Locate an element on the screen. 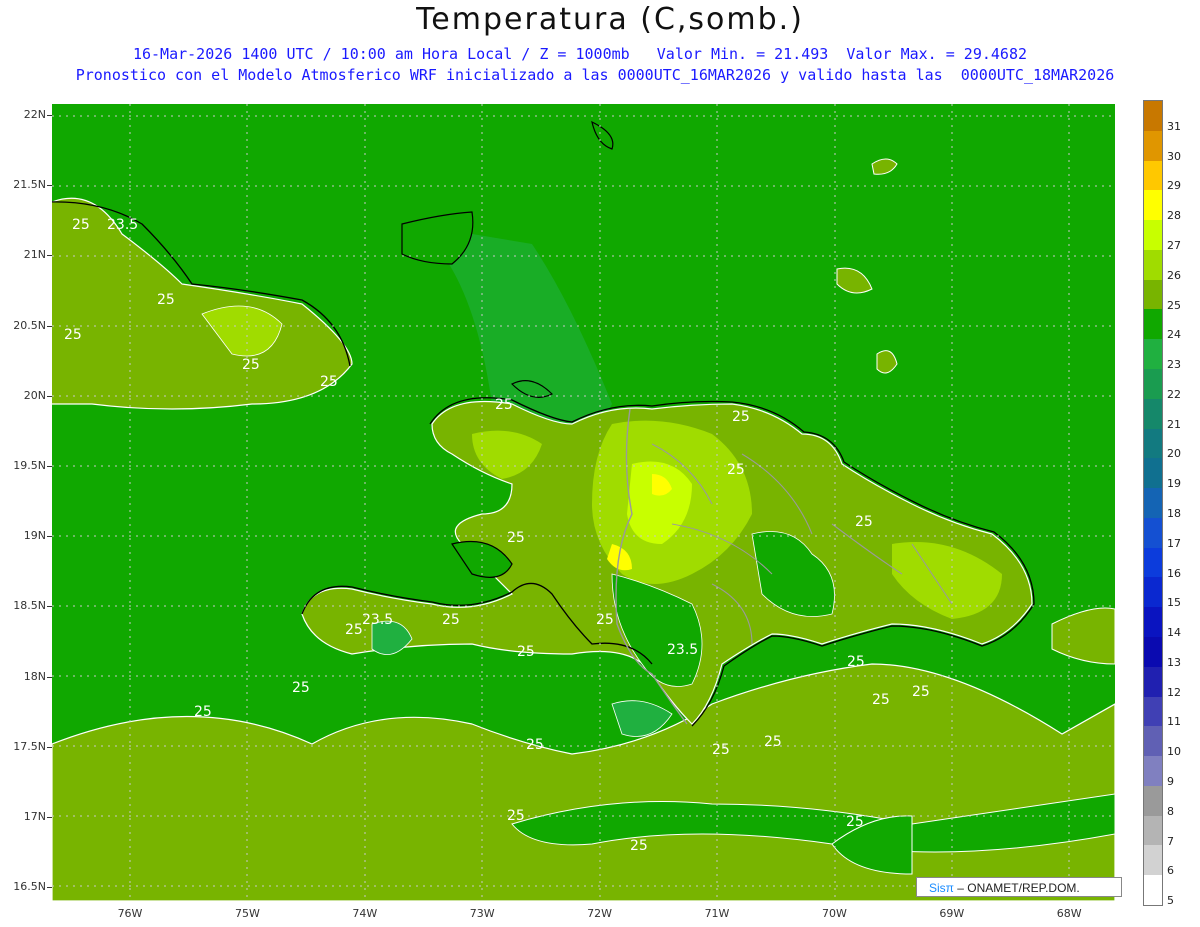  lon-label: 76W is located at coordinates (130, 913).